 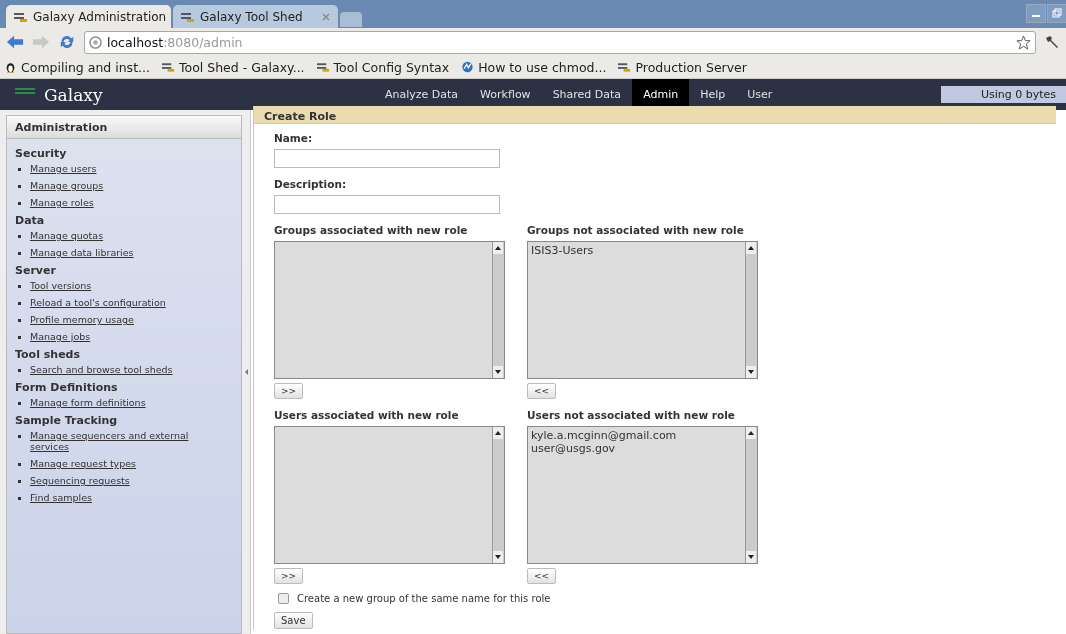 I want to click on list-option: kyle.a.mcginn@gmail.com, so click(x=636, y=435).